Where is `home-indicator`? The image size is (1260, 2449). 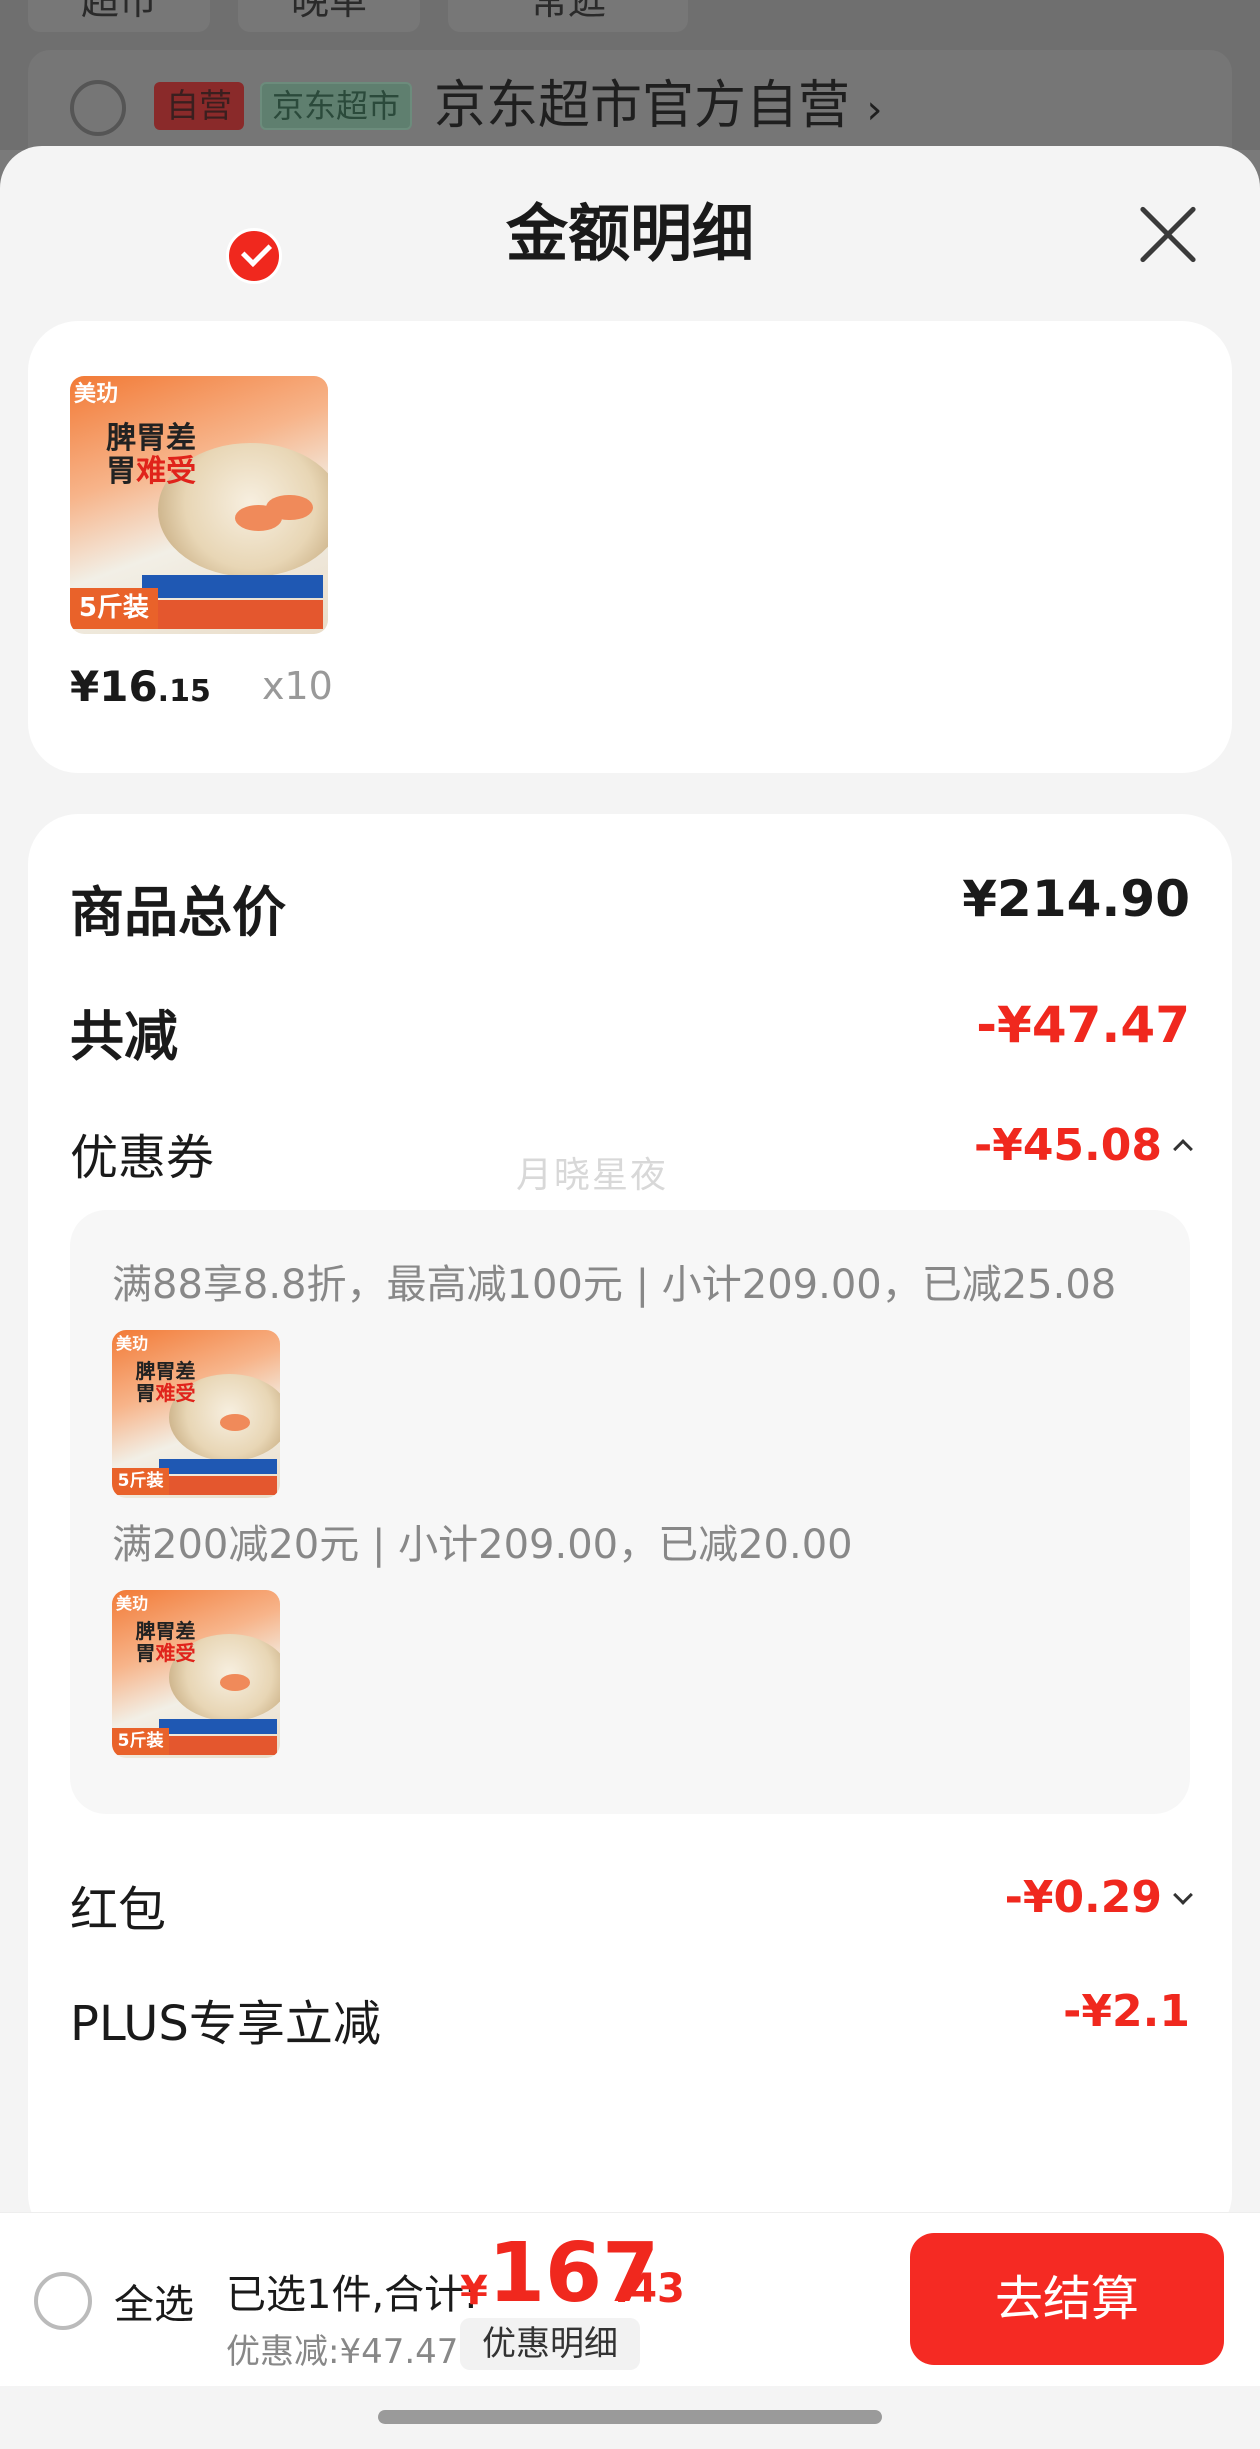
home-indicator is located at coordinates (630, 2417).